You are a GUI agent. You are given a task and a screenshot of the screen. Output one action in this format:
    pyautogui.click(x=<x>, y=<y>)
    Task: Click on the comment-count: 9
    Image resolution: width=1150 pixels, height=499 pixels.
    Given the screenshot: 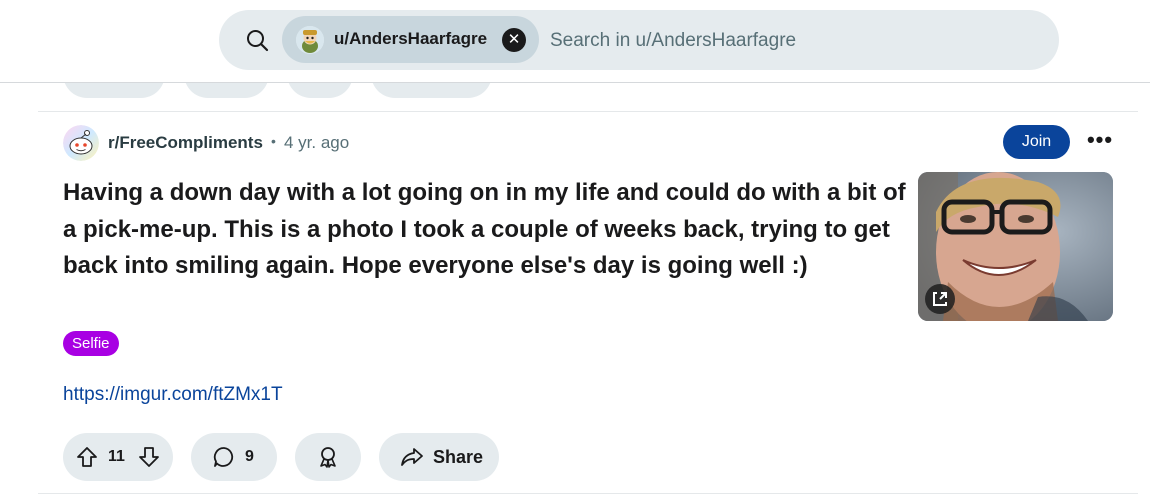 What is the action you would take?
    pyautogui.click(x=249, y=456)
    